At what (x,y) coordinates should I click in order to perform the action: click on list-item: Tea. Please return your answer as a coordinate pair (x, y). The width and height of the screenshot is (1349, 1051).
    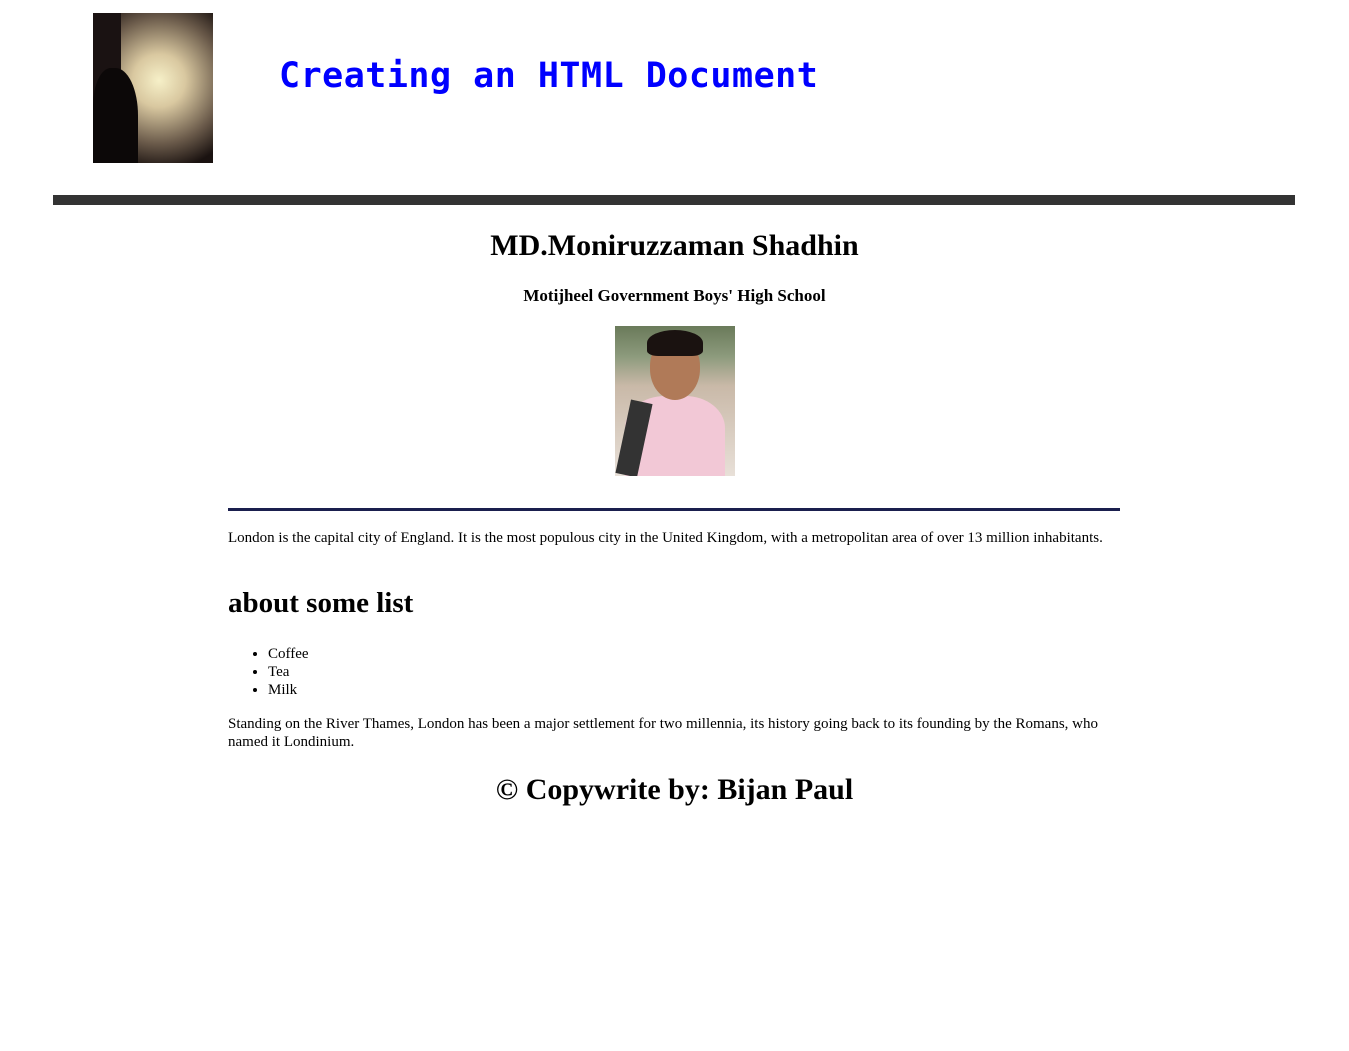
    Looking at the image, I should click on (288, 672).